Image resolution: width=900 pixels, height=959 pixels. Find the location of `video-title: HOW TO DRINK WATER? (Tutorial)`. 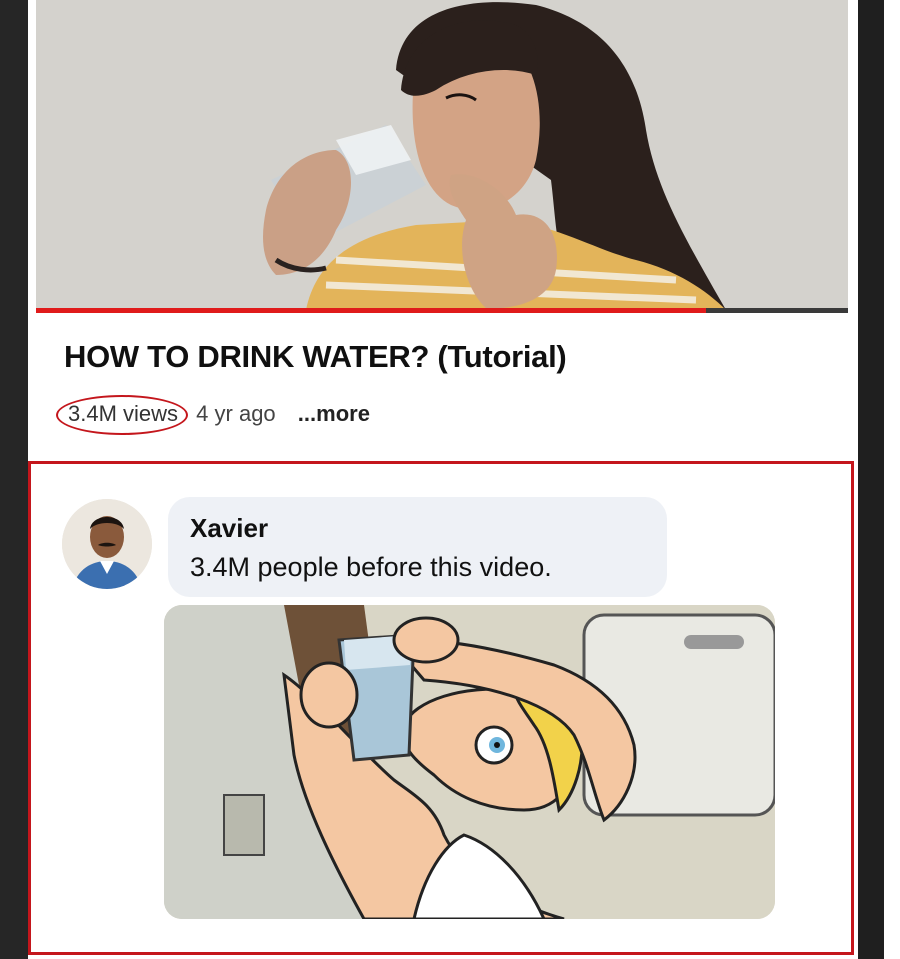

video-title: HOW TO DRINK WATER? (Tutorial) is located at coordinates (315, 356).